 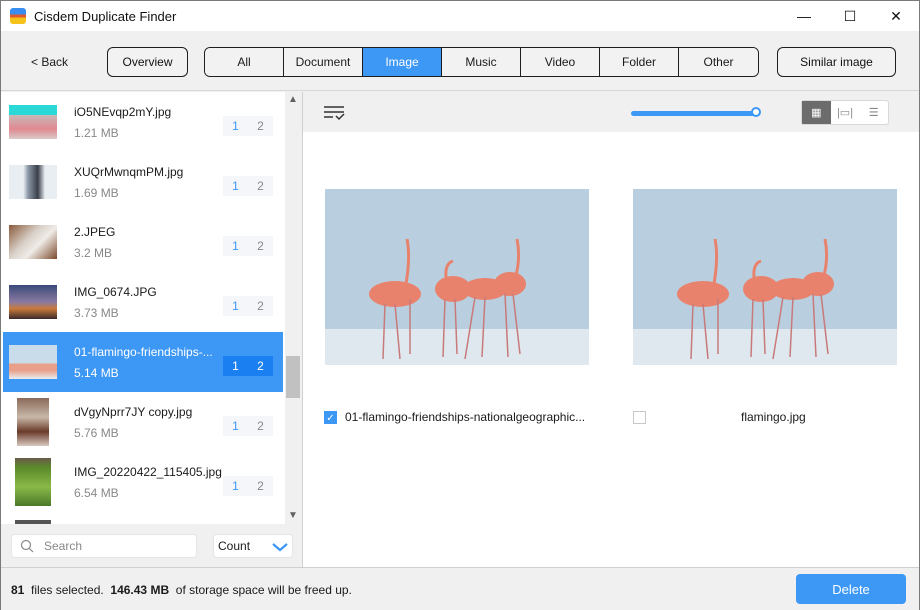 What do you see at coordinates (96, 372) in the screenshot?
I see `file-size: 5.14 MB` at bounding box center [96, 372].